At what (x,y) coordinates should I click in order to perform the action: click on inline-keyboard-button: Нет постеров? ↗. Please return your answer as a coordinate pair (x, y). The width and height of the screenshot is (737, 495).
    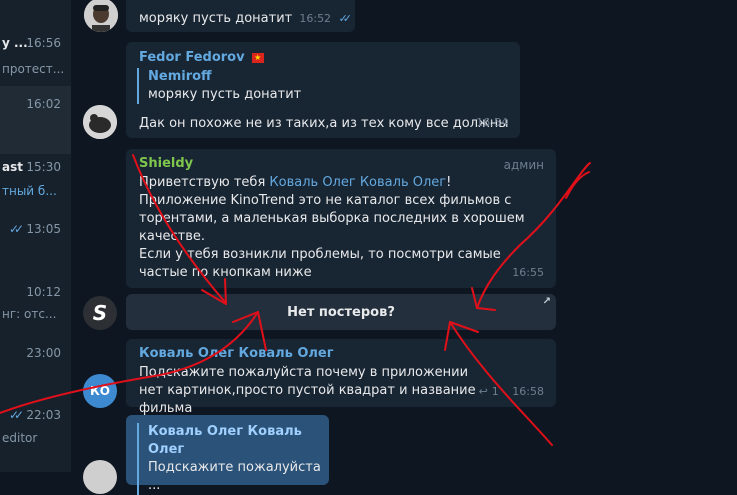
    Looking at the image, I should click on (341, 312).